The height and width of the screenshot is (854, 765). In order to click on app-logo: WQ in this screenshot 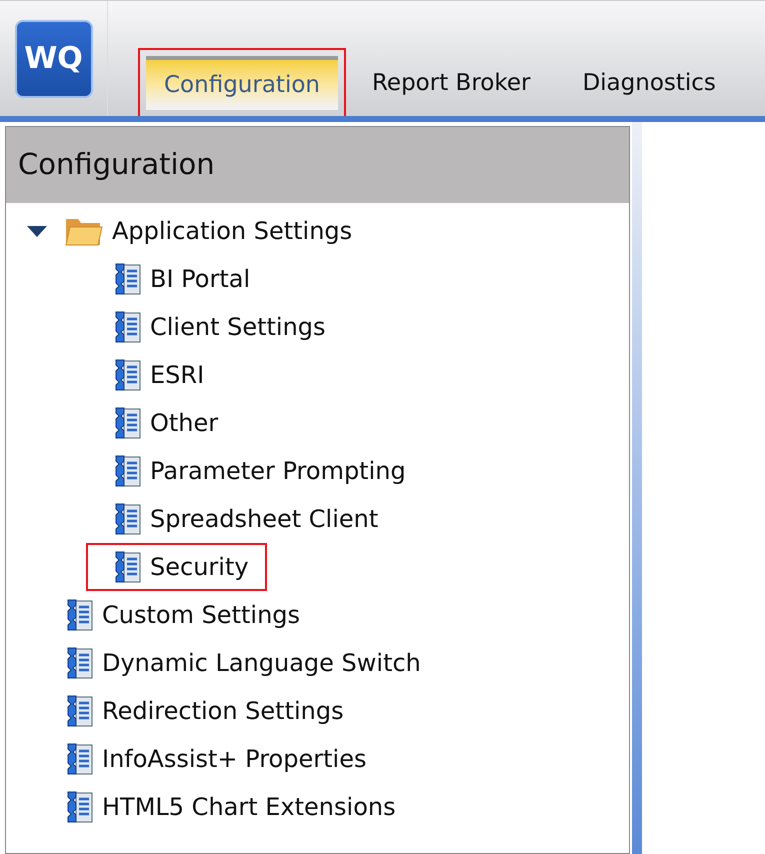, I will do `click(53, 59)`.